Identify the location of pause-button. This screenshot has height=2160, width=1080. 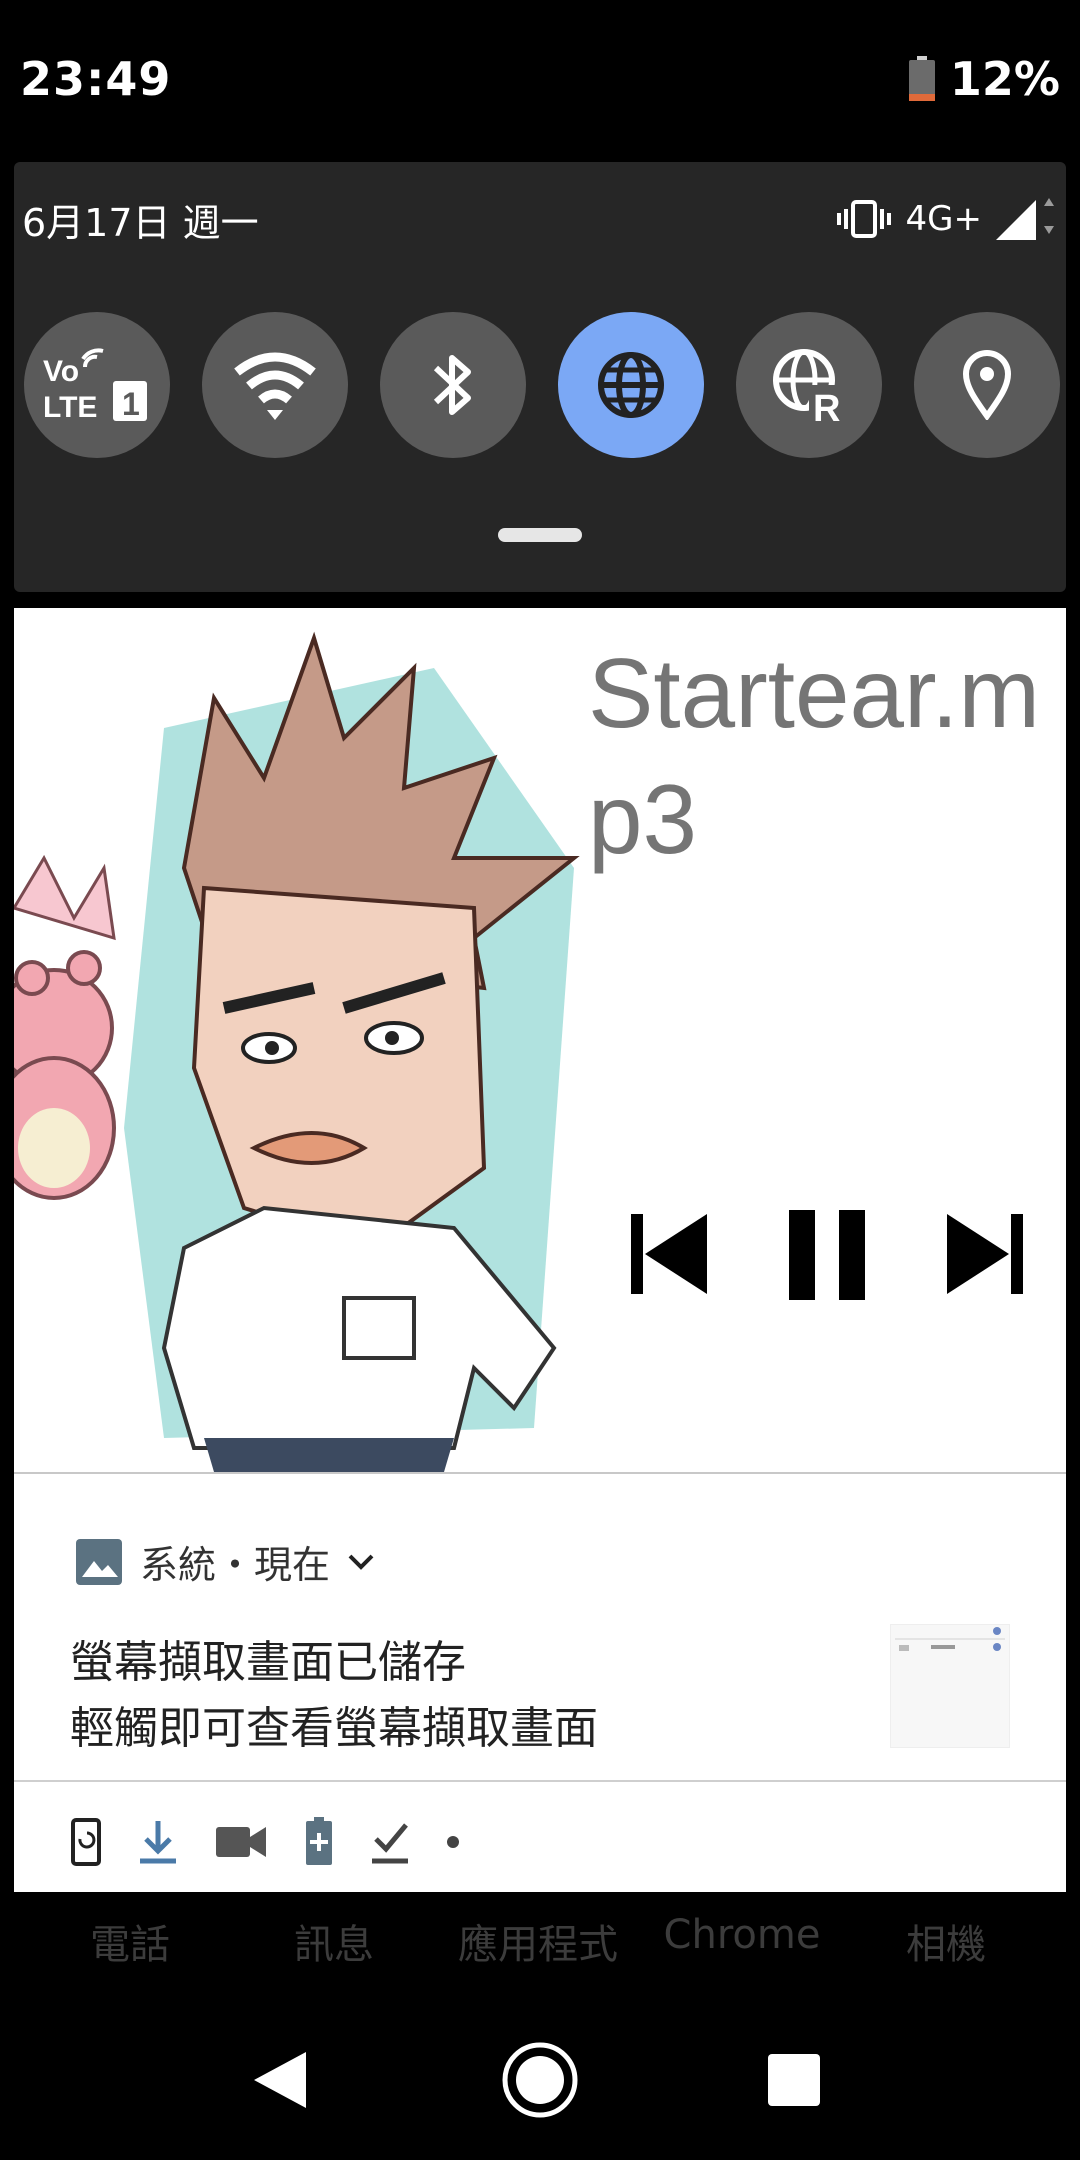
(827, 1255).